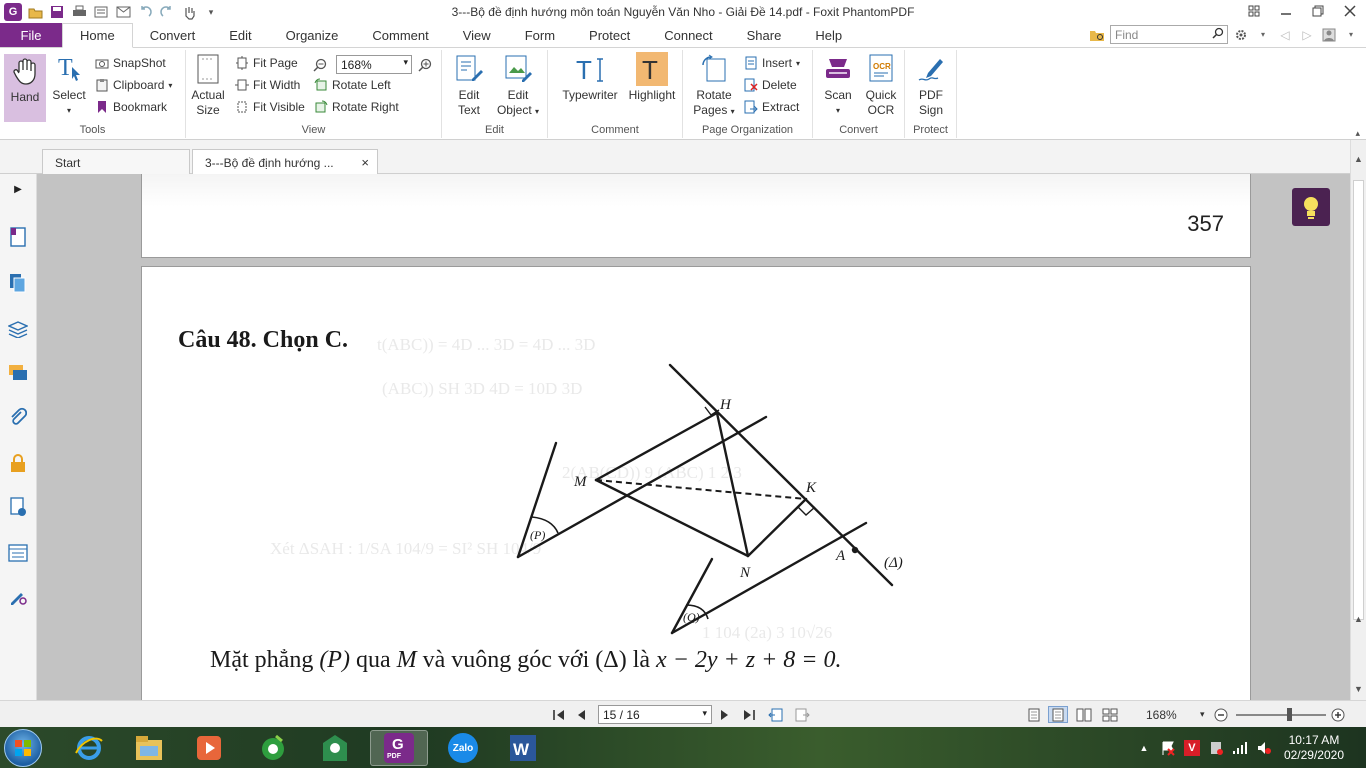  Describe the element at coordinates (167, 12) in the screenshot. I see `redo-icon` at that location.